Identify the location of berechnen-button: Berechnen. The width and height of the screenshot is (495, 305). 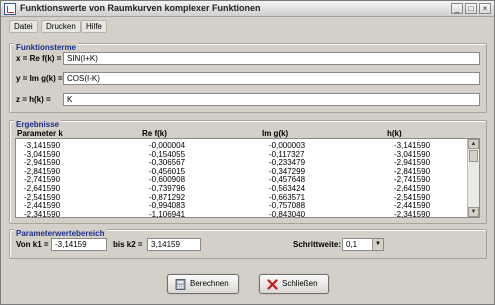
(203, 284).